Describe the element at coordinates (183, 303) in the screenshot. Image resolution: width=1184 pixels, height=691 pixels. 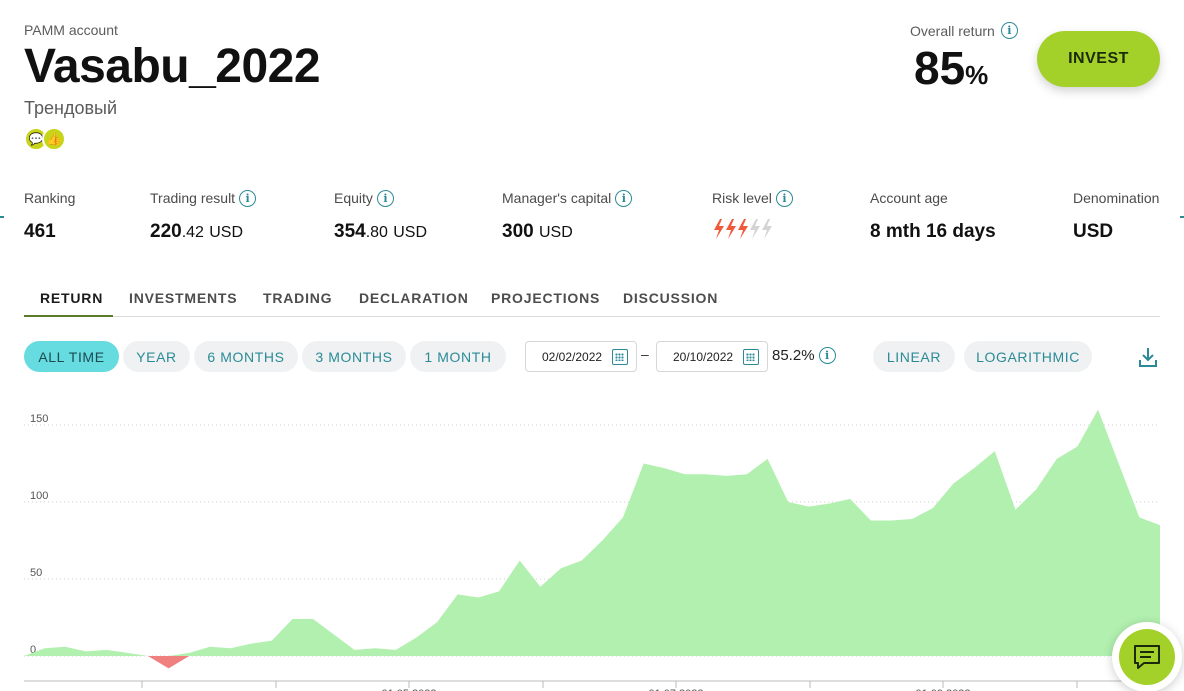
I see `tab-investments: INVESTMENTS` at that location.